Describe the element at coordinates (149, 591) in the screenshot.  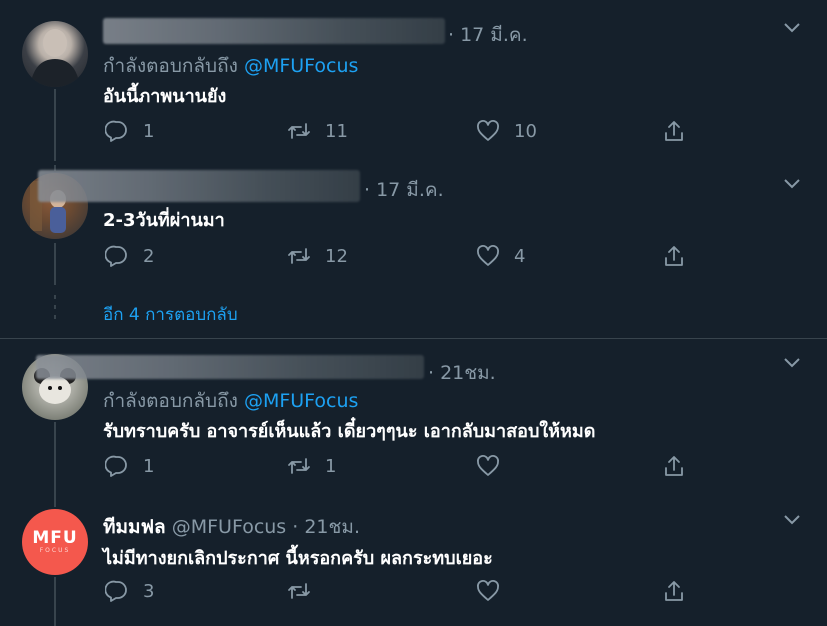
I see `reply-count: 3` at that location.